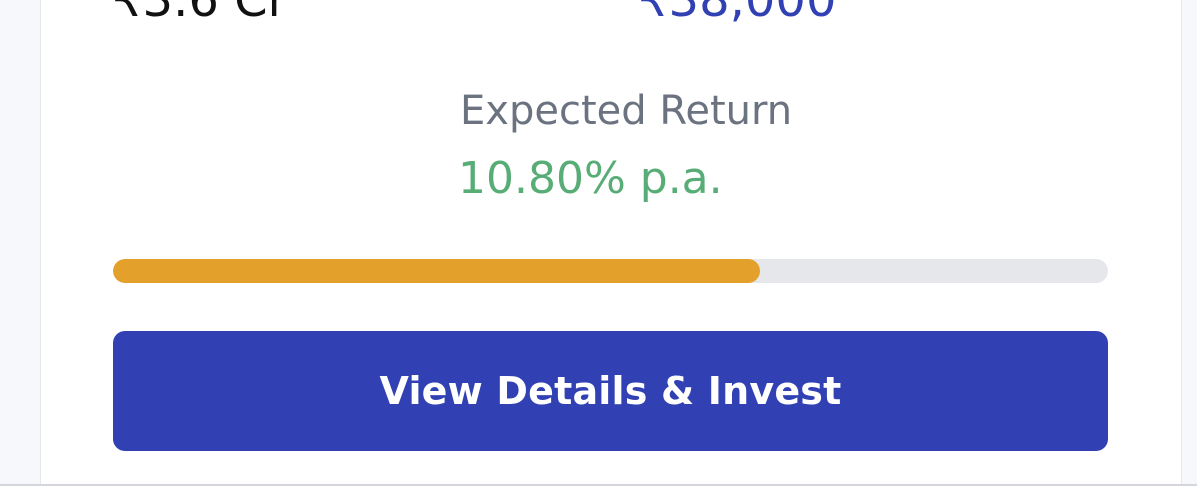  What do you see at coordinates (737, 14) in the screenshot?
I see `investment-right-stat: ₹38,000` at bounding box center [737, 14].